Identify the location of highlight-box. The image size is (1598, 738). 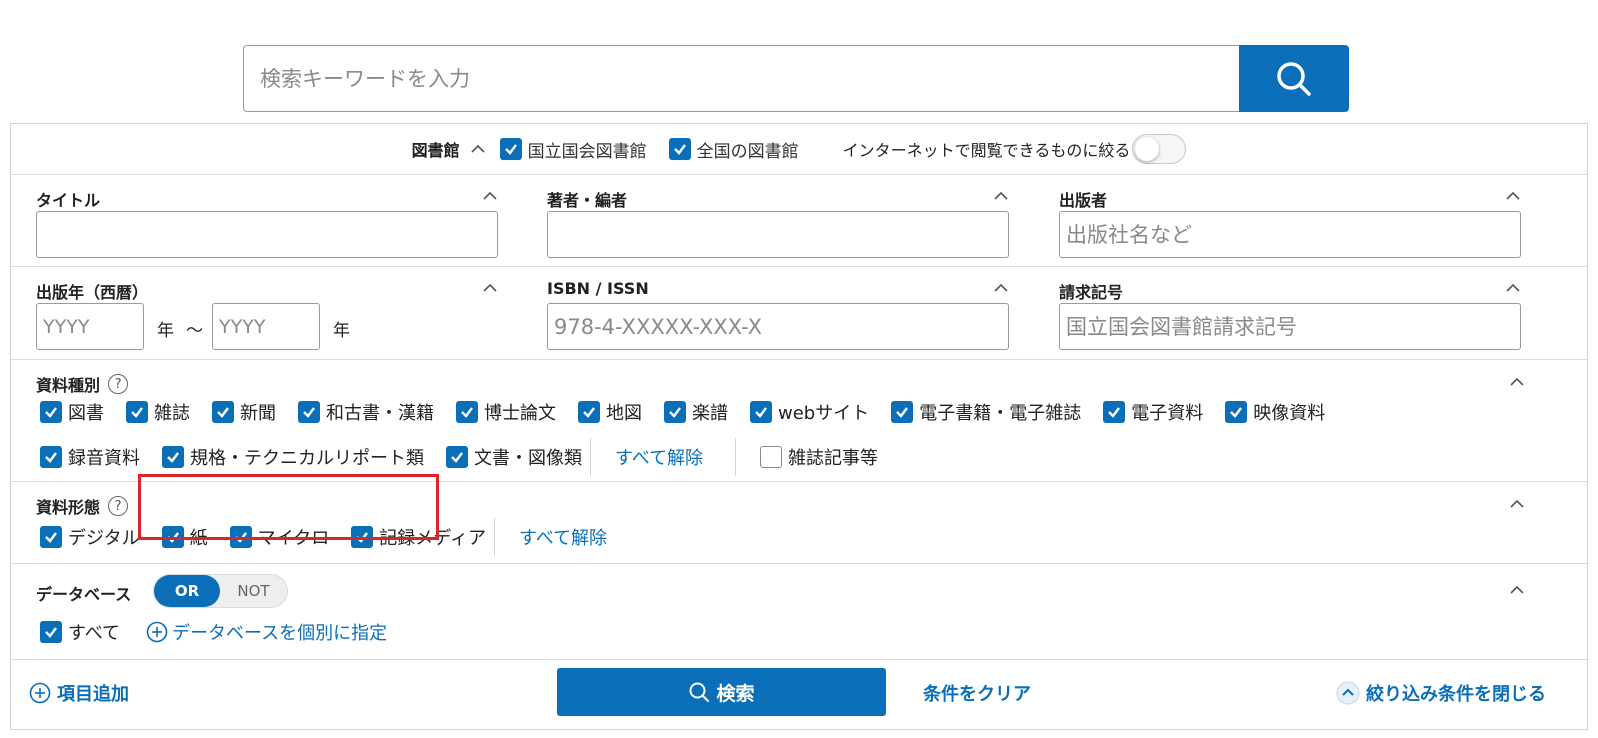
(288, 507).